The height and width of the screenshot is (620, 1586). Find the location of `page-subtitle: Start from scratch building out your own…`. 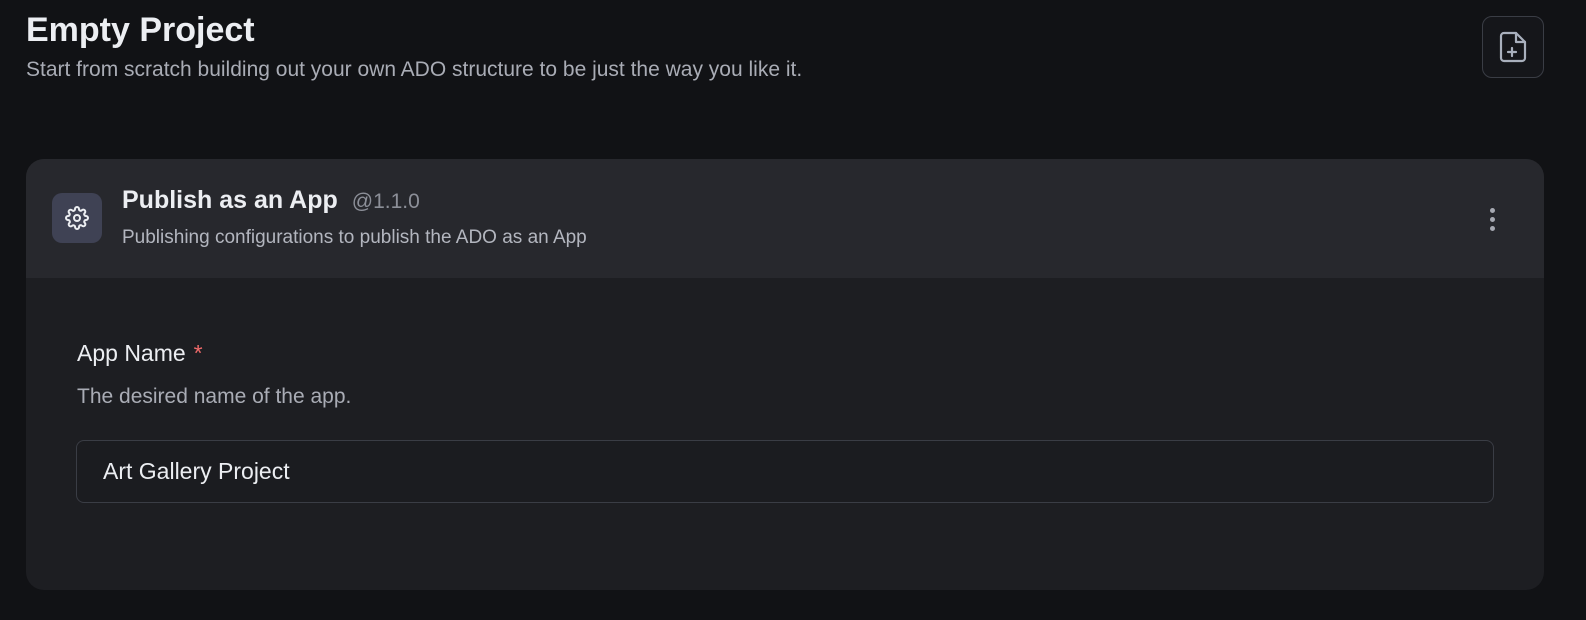

page-subtitle: Start from scratch building out your own… is located at coordinates (414, 69).